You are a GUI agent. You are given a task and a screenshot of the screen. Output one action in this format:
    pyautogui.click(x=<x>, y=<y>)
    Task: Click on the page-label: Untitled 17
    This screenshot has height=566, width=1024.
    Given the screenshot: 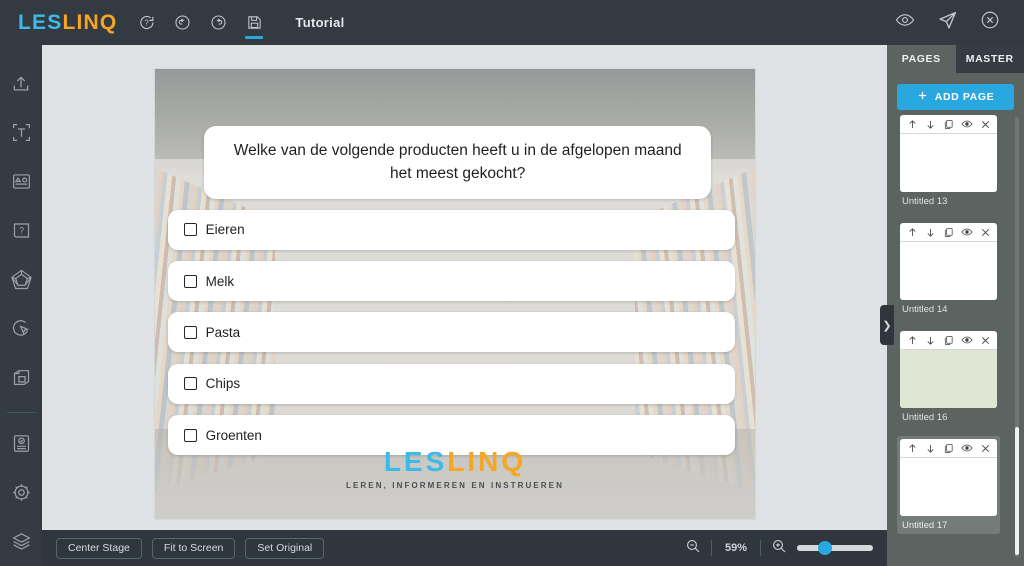 What is the action you would take?
    pyautogui.click(x=925, y=525)
    